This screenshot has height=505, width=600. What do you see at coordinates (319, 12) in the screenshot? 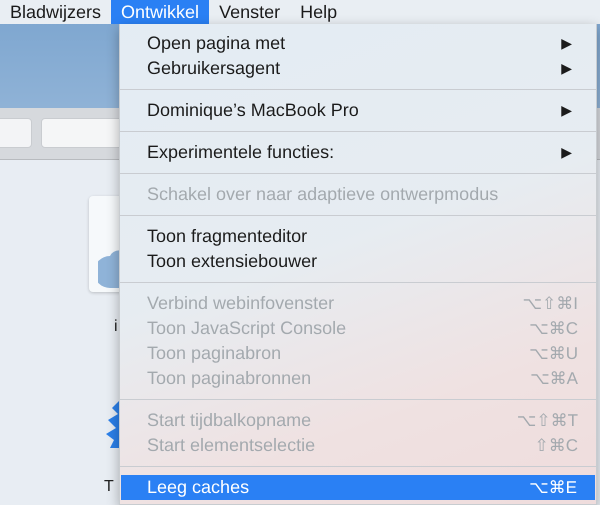
I see `menubar-item: Help` at bounding box center [319, 12].